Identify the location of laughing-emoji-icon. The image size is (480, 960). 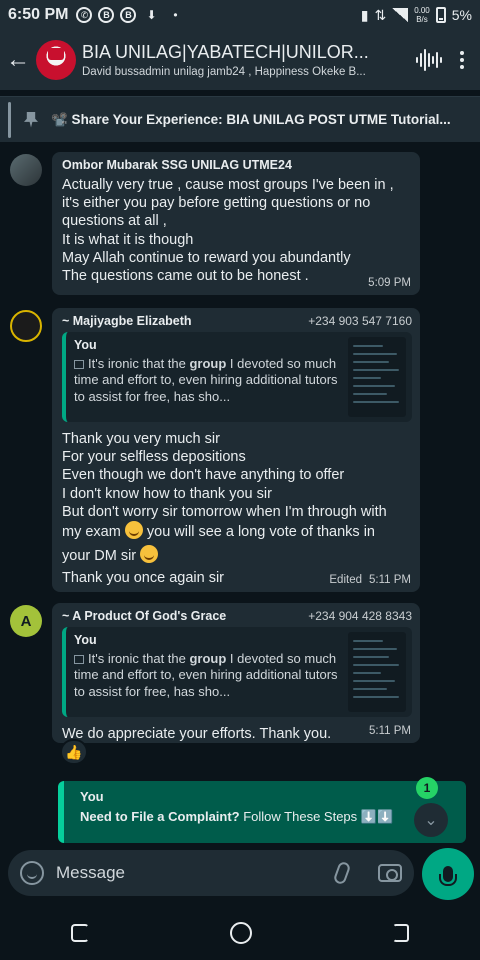
(149, 554).